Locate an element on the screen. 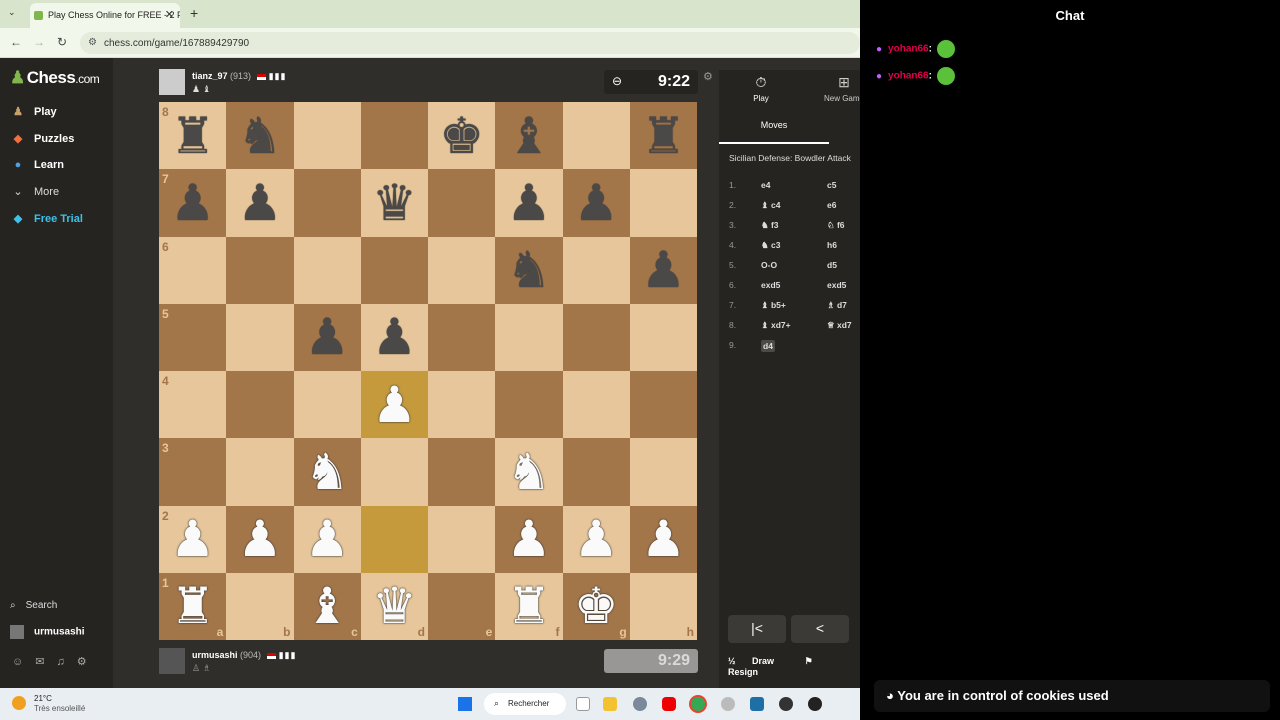  black-move: h6 is located at coordinates (832, 245).